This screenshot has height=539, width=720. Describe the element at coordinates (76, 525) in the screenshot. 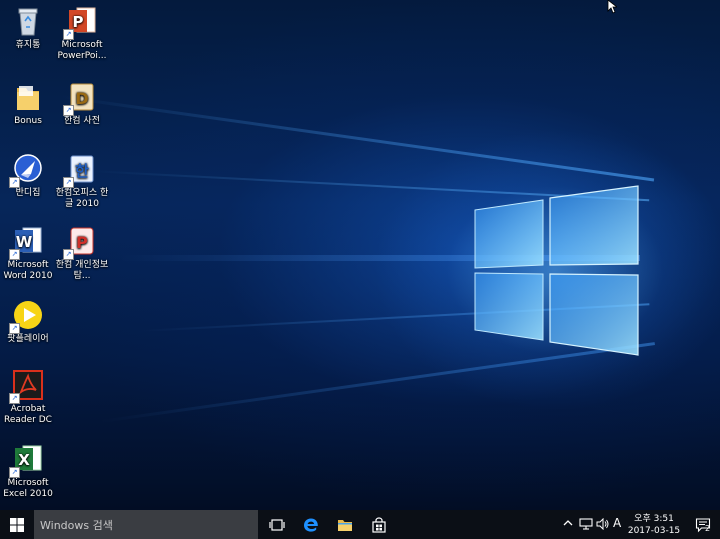

I see `search-placeholder: Windows 검색` at that location.